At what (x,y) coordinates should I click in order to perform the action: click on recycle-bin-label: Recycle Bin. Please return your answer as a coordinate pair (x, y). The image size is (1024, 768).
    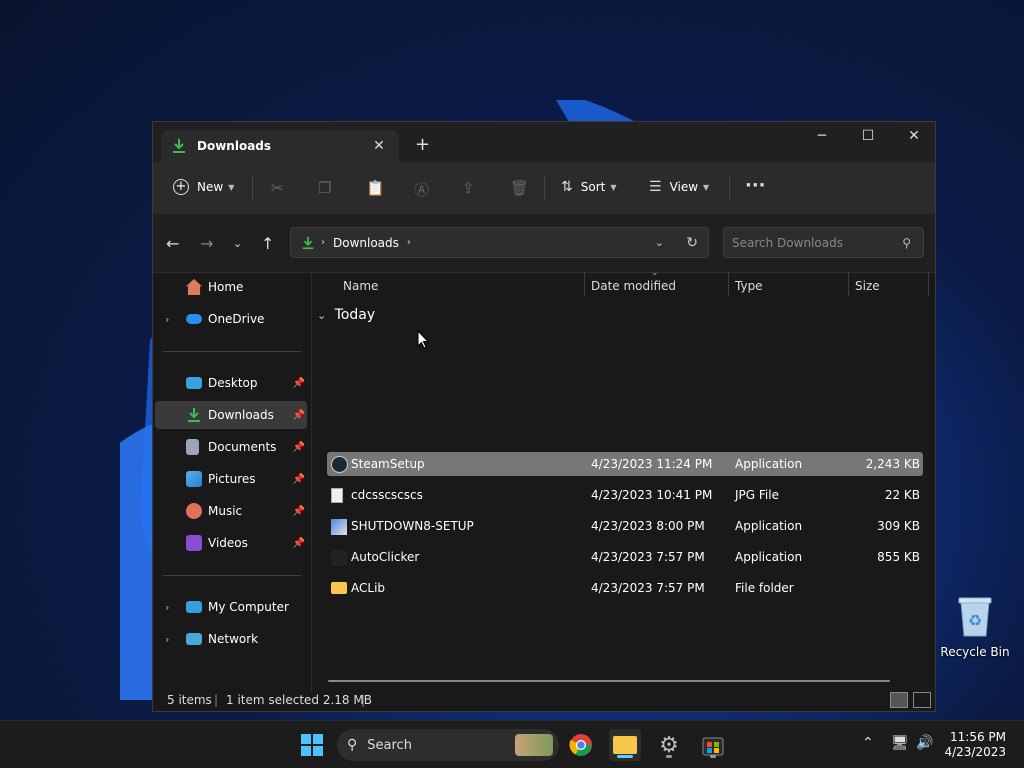
    Looking at the image, I should click on (975, 652).